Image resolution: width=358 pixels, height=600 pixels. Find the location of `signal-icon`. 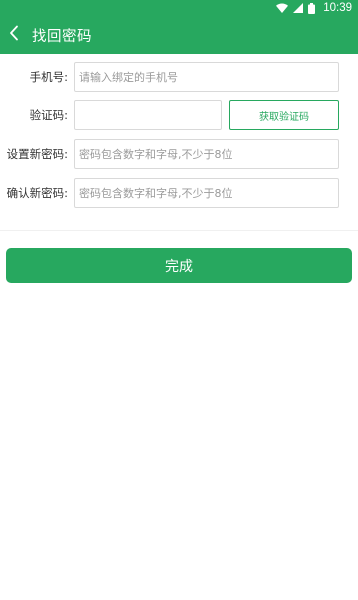

signal-icon is located at coordinates (298, 8).